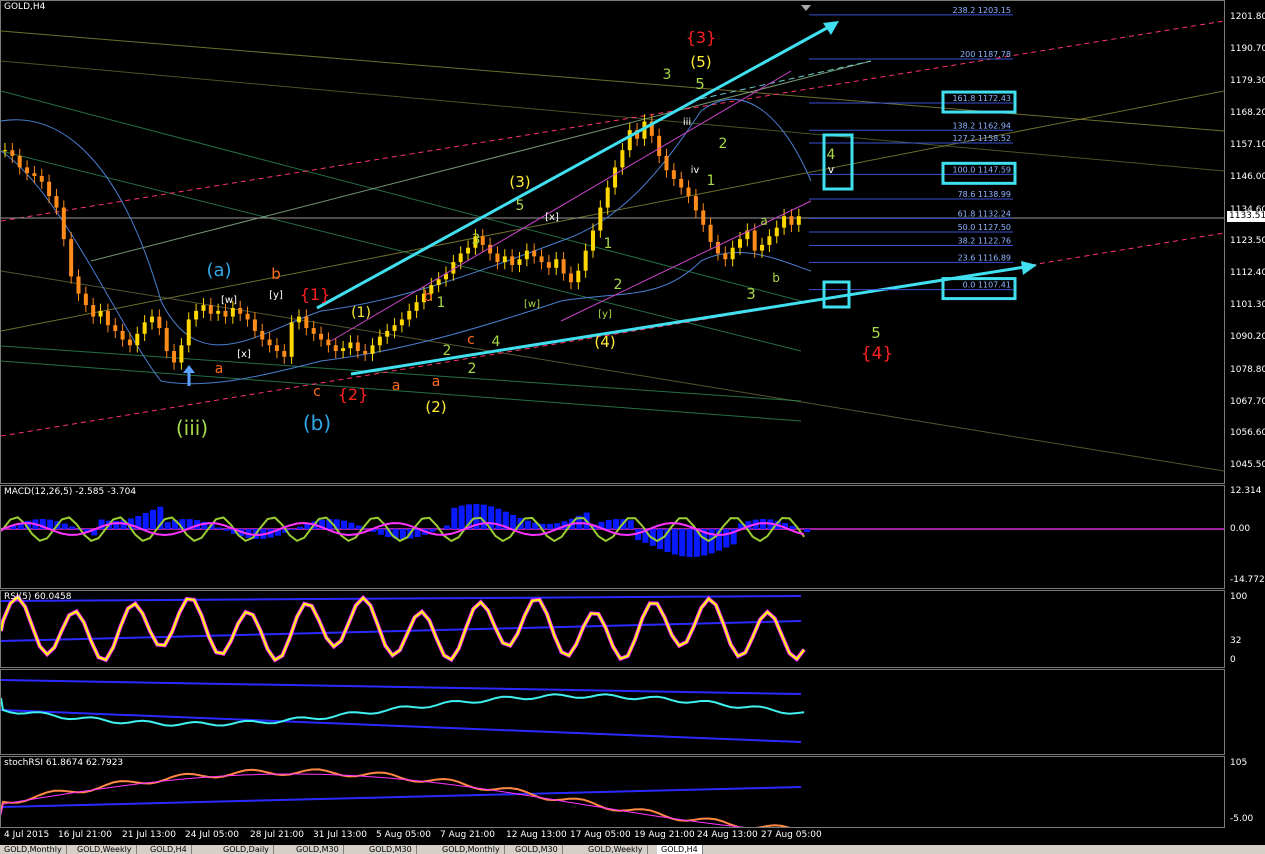 This screenshot has height=854, width=1265. I want to click on stochrsi-scale-bot: -5.00, so click(1242, 819).